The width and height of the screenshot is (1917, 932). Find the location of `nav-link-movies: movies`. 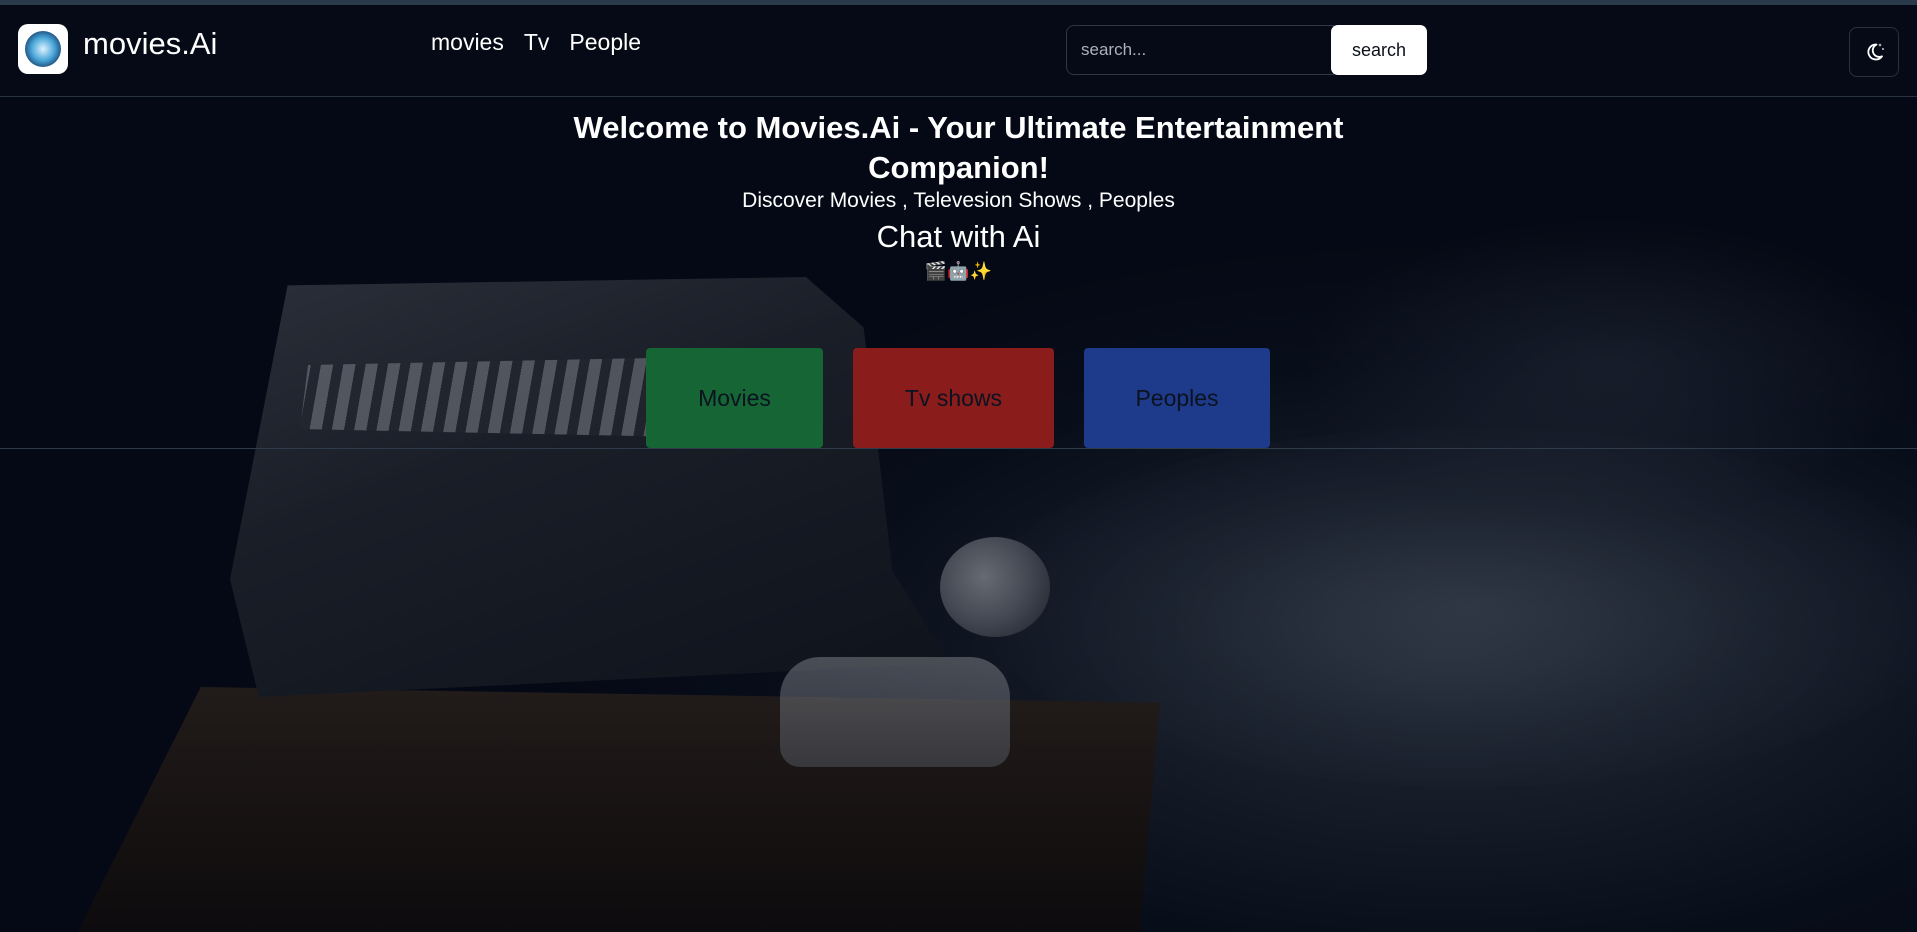

nav-link-movies: movies is located at coordinates (467, 42).